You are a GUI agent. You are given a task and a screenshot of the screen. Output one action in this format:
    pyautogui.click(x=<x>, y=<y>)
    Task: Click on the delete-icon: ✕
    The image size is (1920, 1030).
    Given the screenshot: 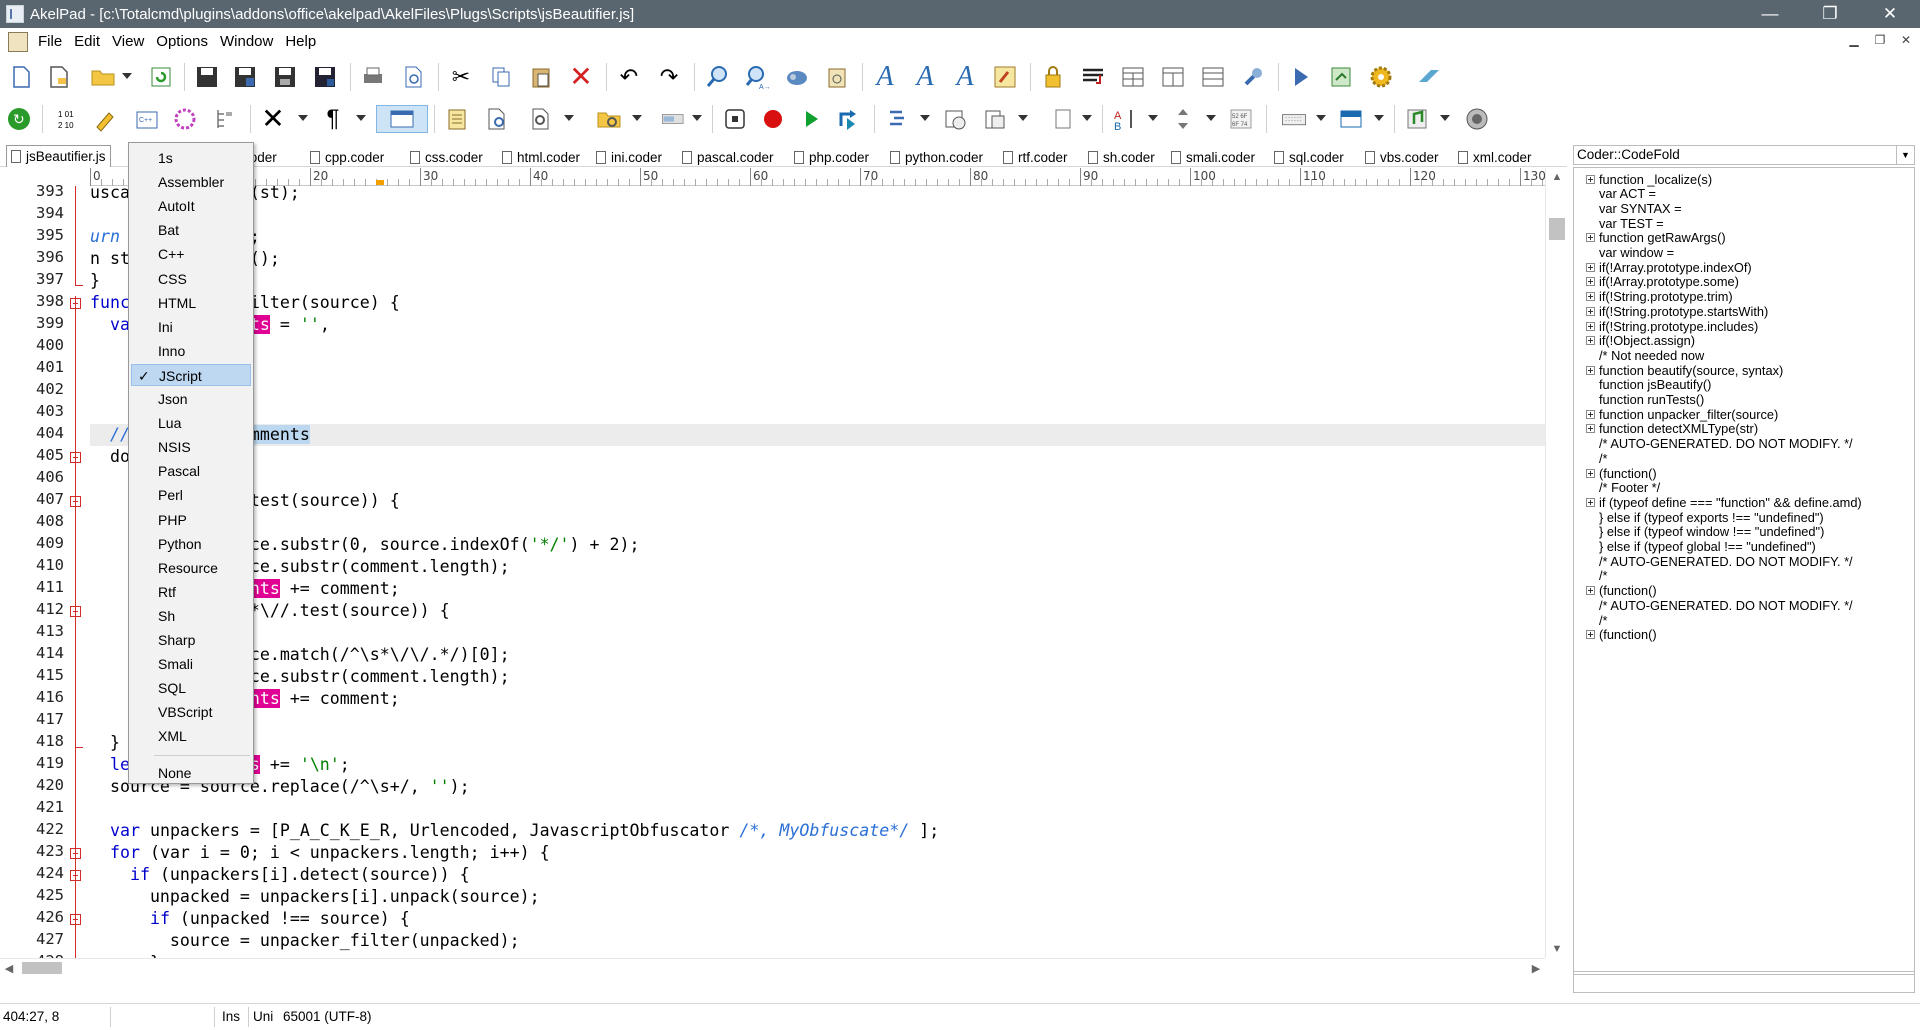 What is the action you would take?
    pyautogui.click(x=581, y=77)
    